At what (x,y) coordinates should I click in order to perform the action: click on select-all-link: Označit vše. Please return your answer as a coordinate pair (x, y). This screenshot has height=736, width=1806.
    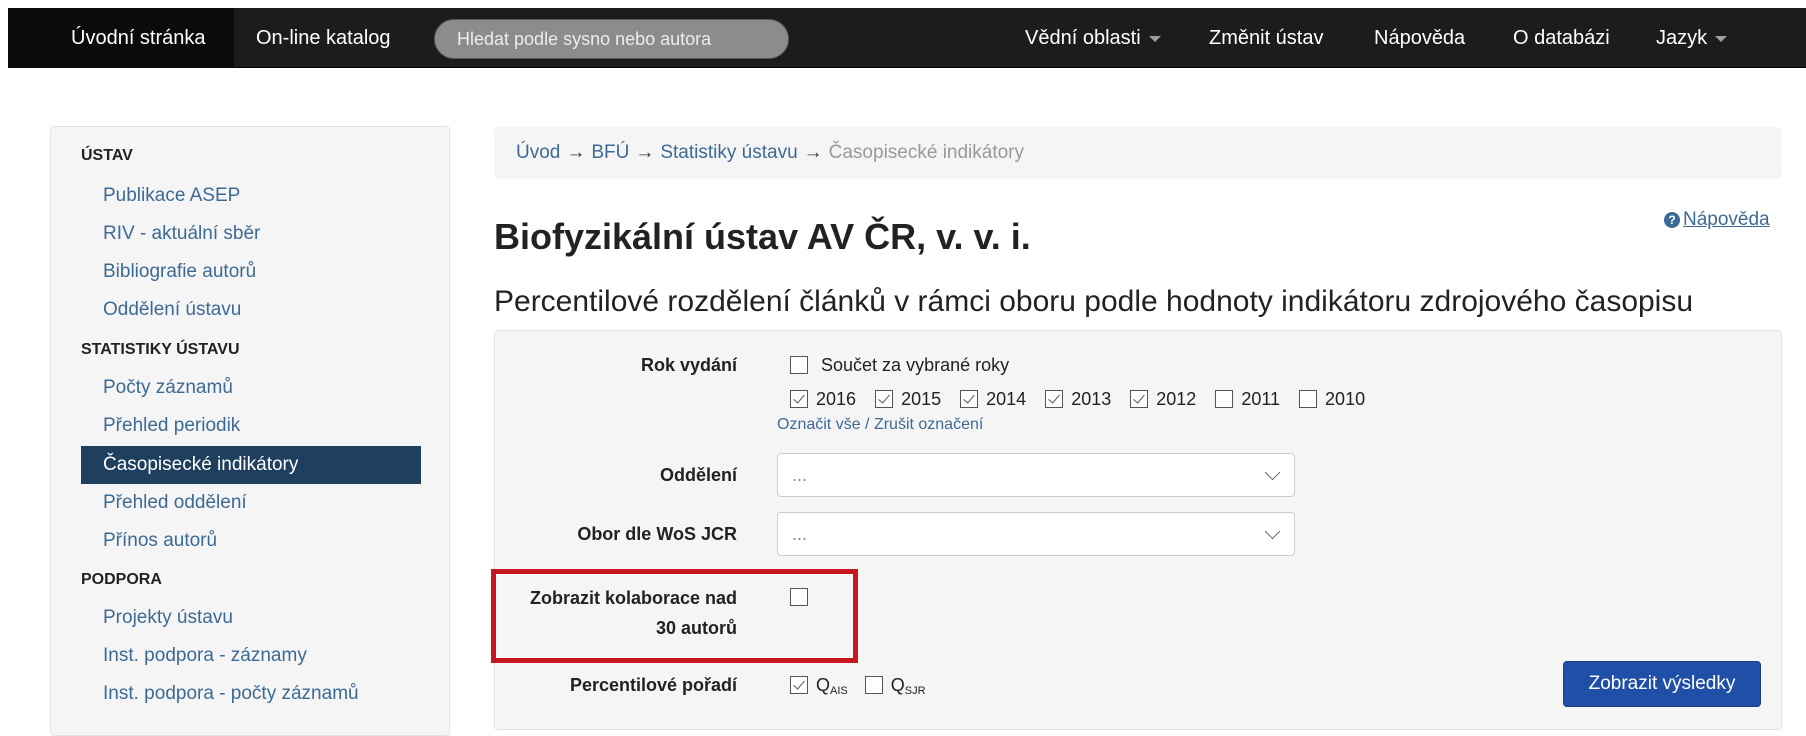
    Looking at the image, I should click on (819, 424).